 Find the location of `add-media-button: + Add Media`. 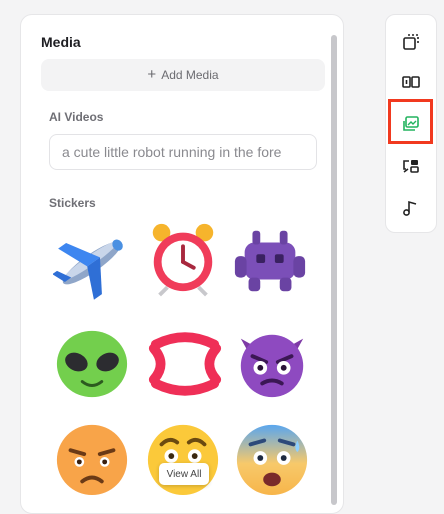

add-media-button: + Add Media is located at coordinates (183, 75).